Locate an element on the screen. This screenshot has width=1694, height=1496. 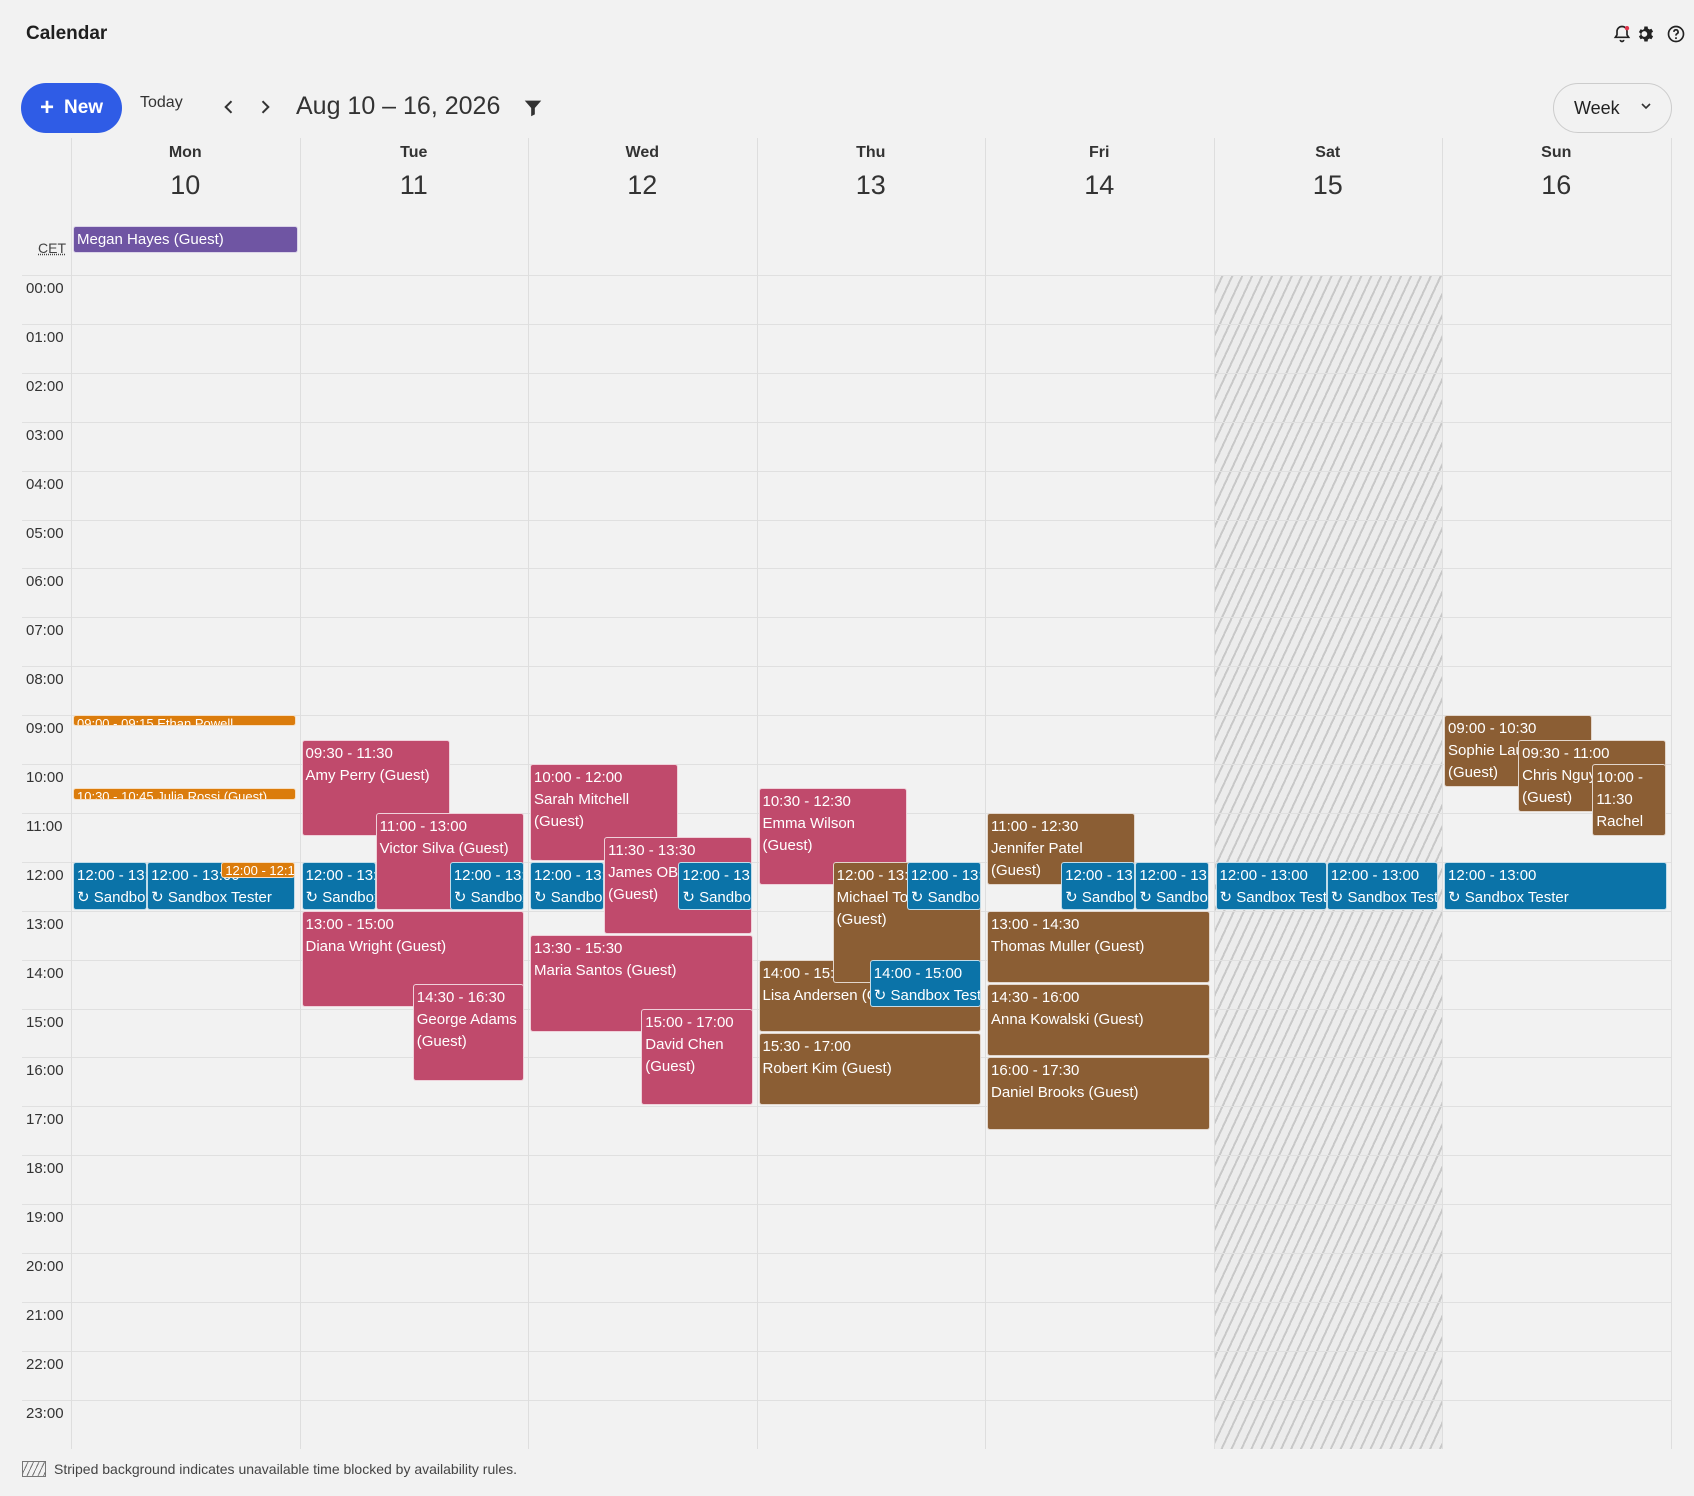
day-header-fri: Fri 14 is located at coordinates (1099, 180).